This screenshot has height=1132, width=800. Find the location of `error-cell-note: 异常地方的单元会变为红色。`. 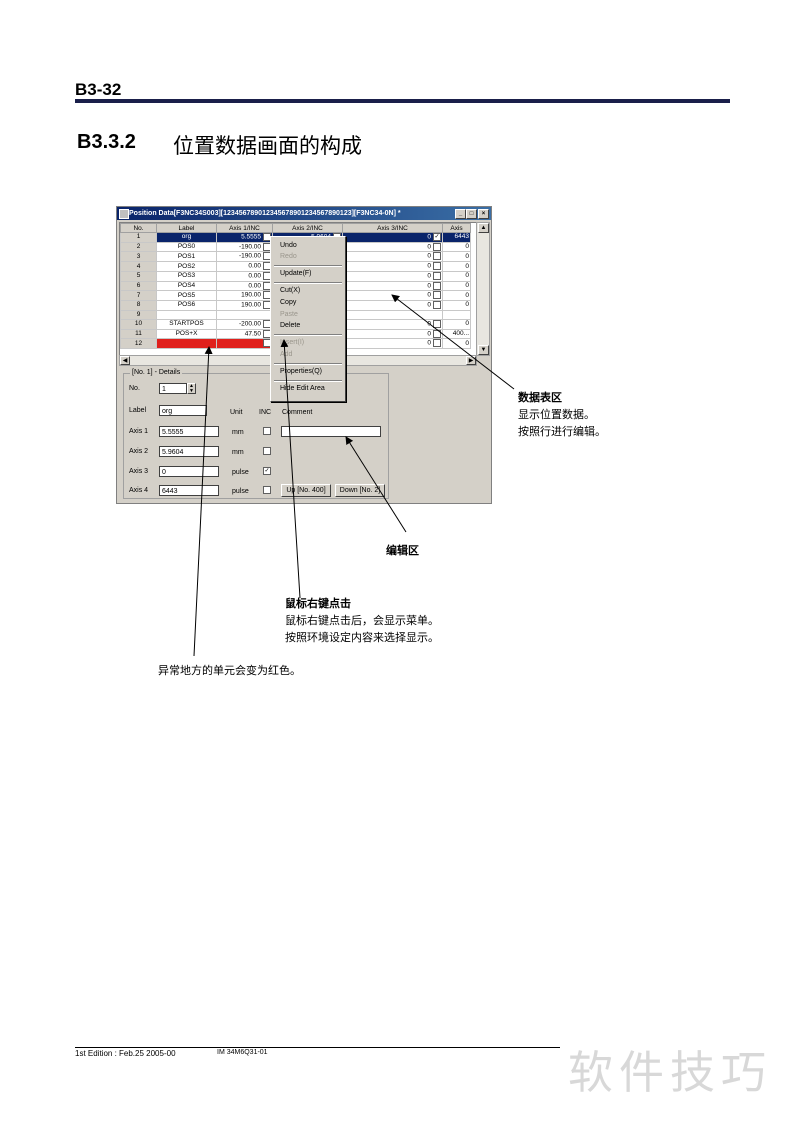

error-cell-note: 异常地方的单元会变为红色。 is located at coordinates (229, 670).